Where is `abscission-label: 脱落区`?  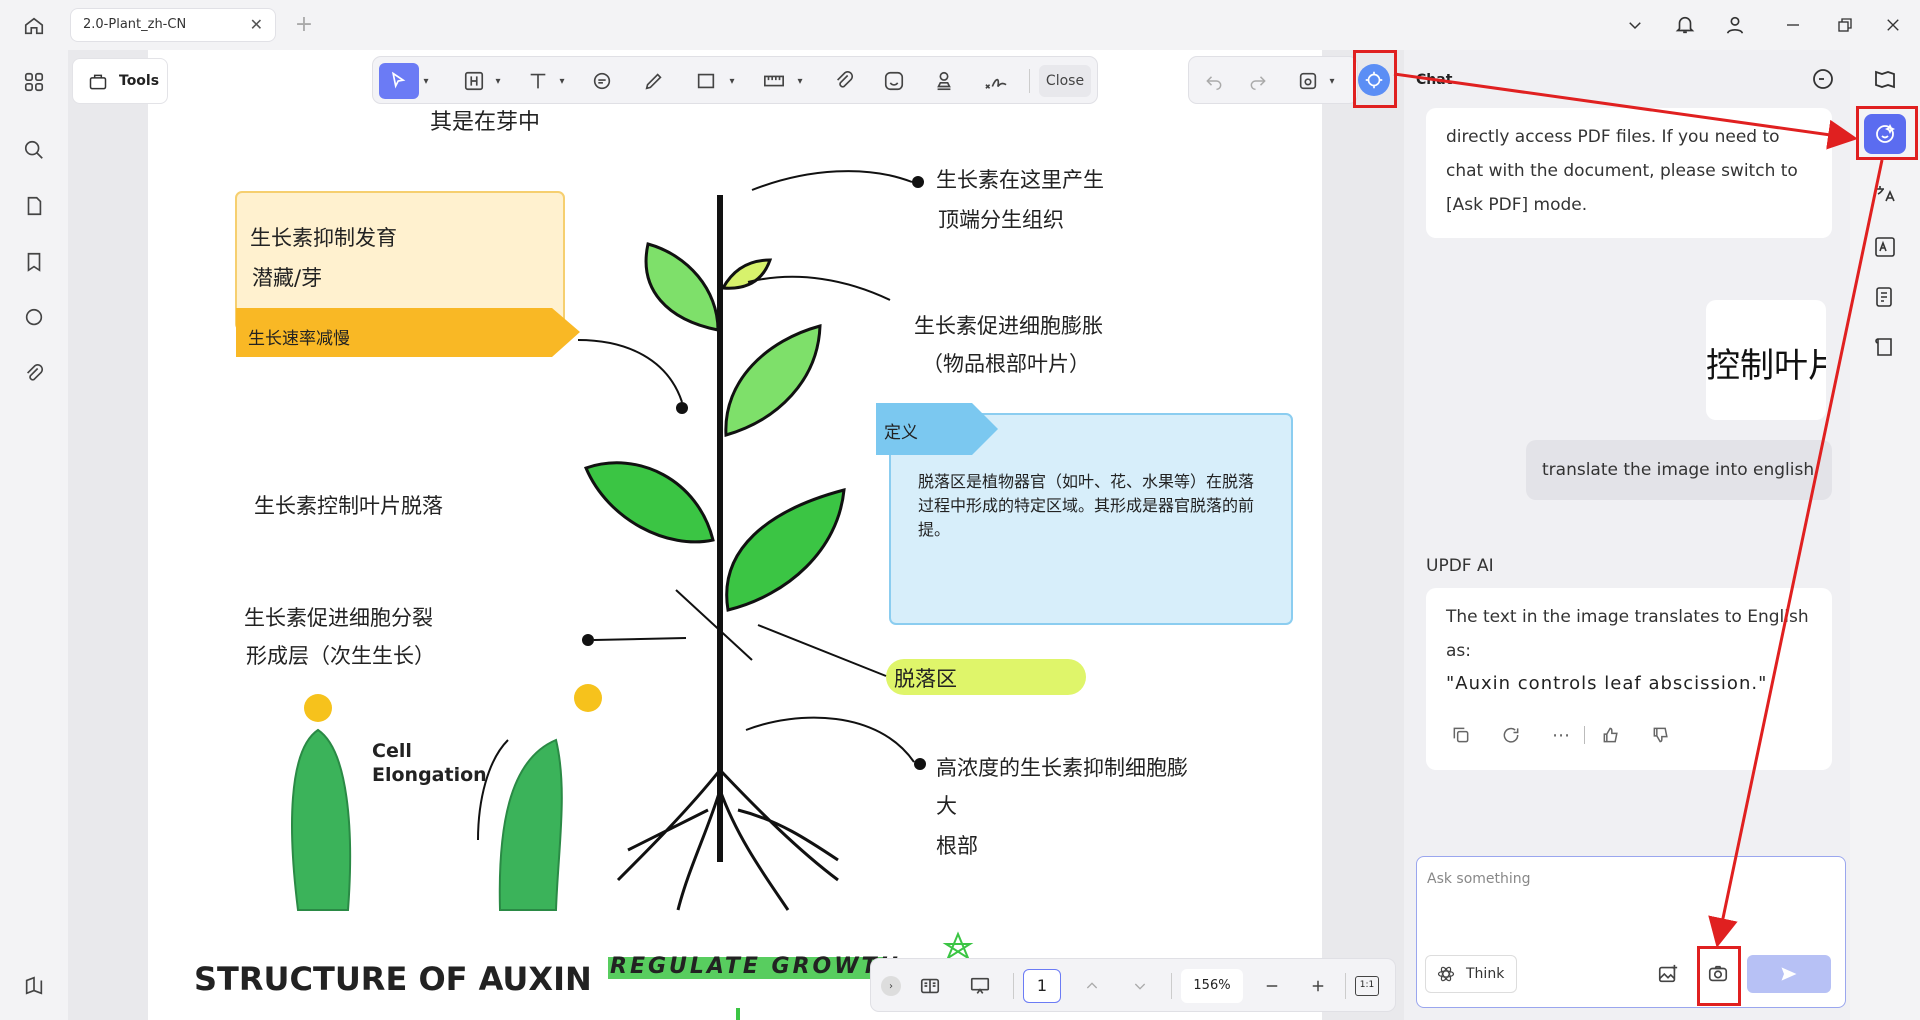 abscission-label: 脱落区 is located at coordinates (925, 679).